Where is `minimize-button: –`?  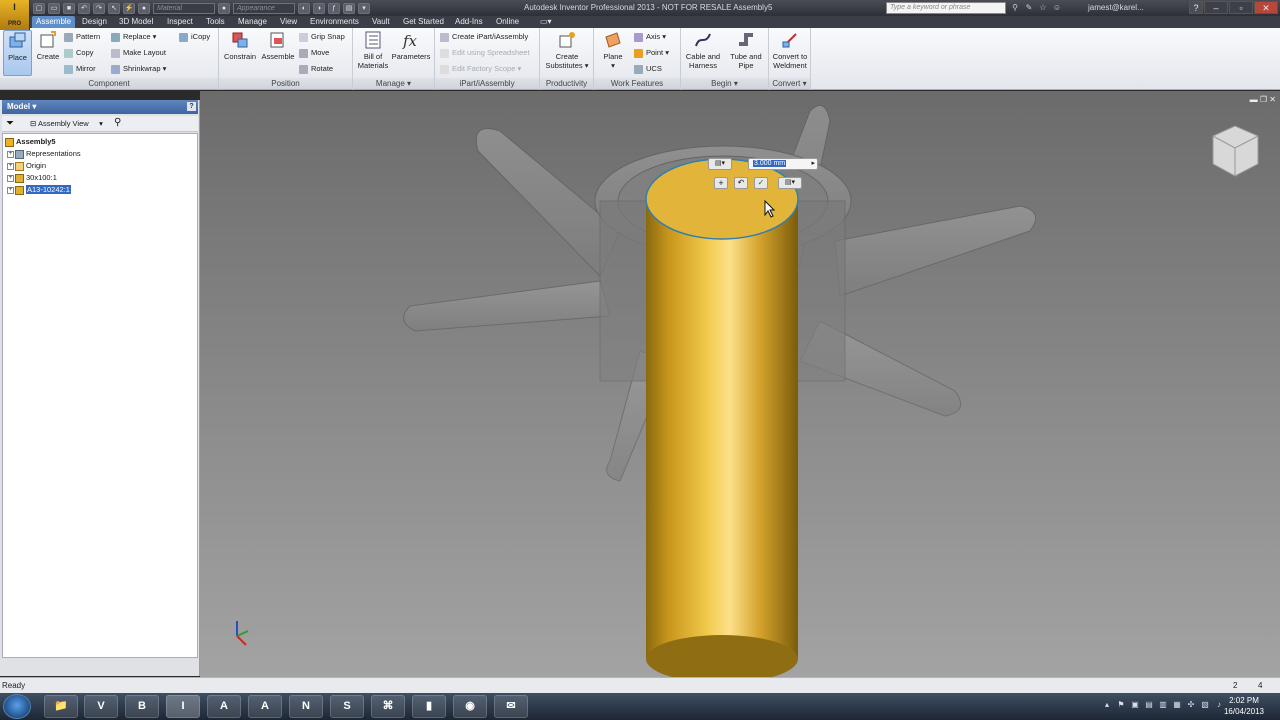
minimize-button: – is located at coordinates (1216, 7).